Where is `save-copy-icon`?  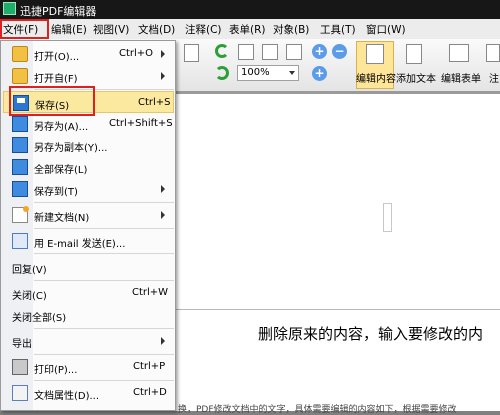 save-copy-icon is located at coordinates (20, 145).